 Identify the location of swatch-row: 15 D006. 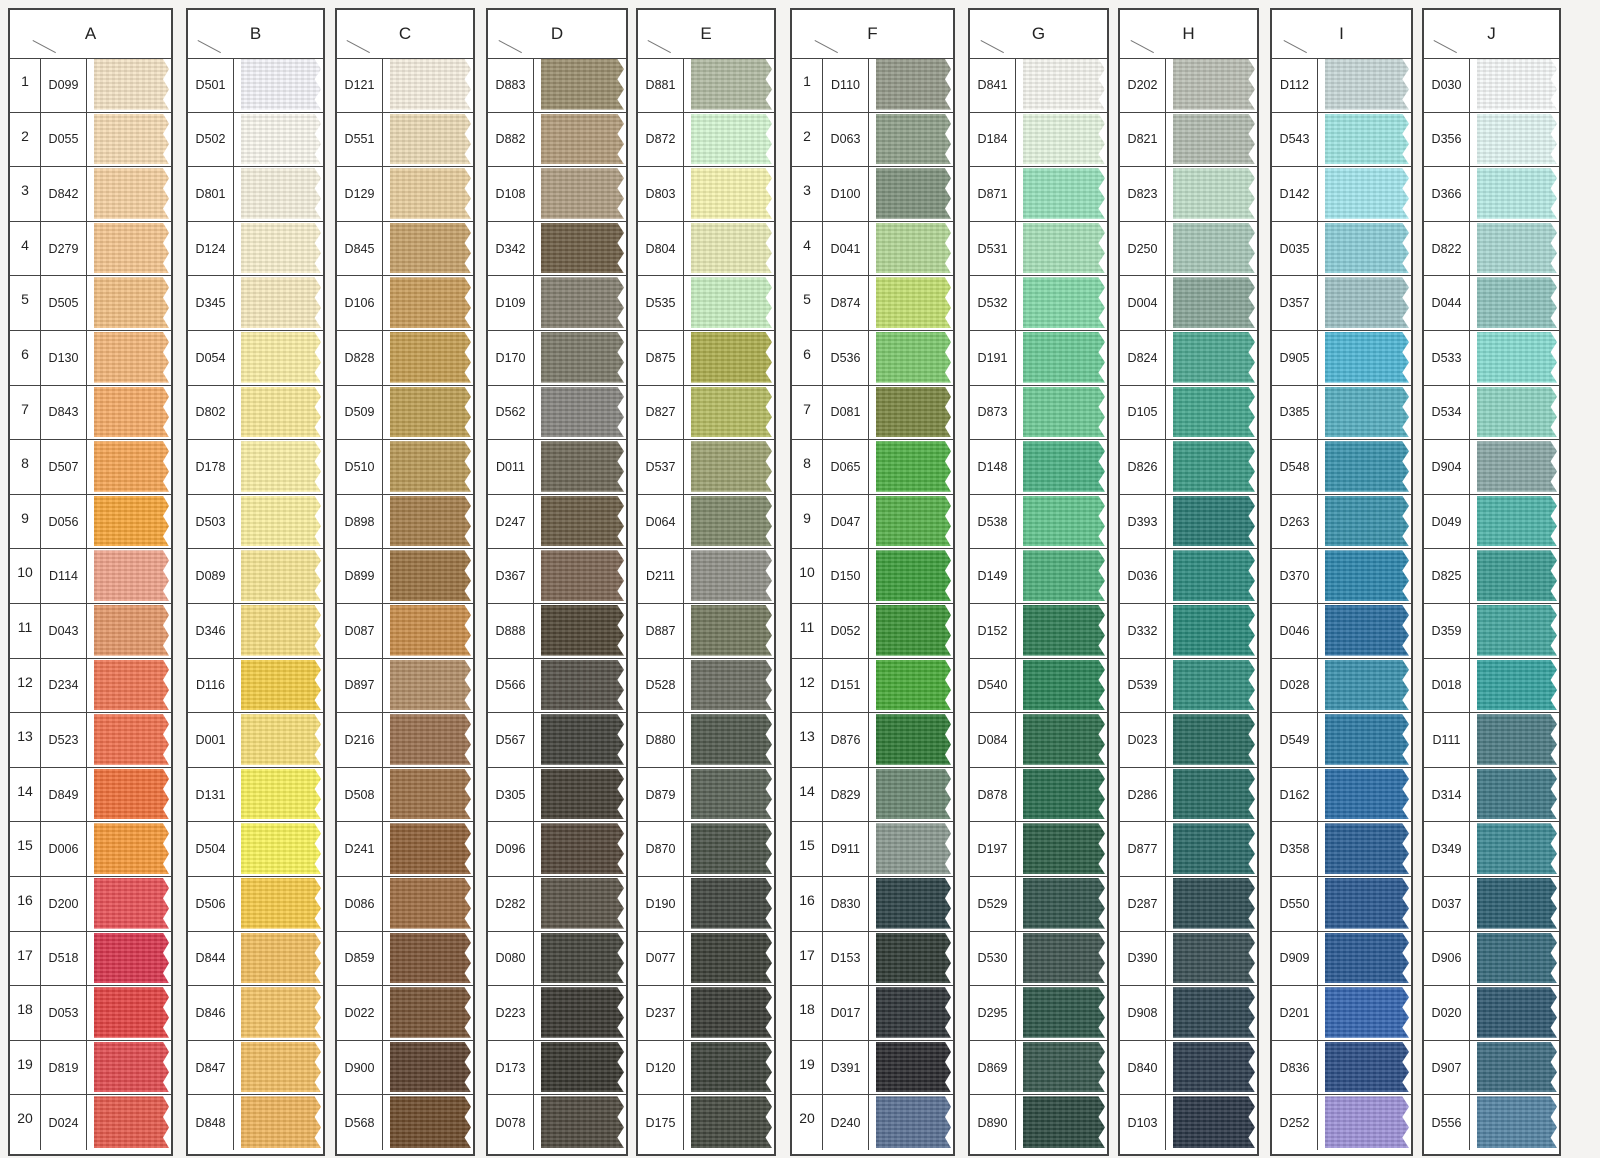
(90, 849).